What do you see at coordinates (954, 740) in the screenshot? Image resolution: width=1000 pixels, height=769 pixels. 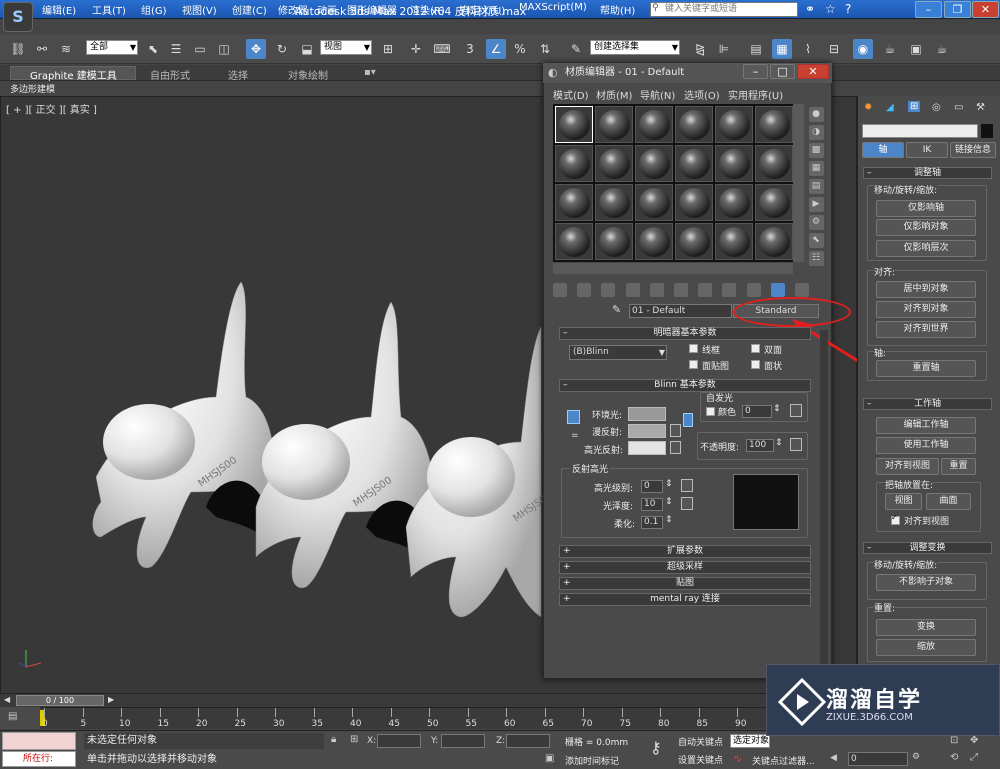 I see `zoom-extents-icon: ⊡` at bounding box center [954, 740].